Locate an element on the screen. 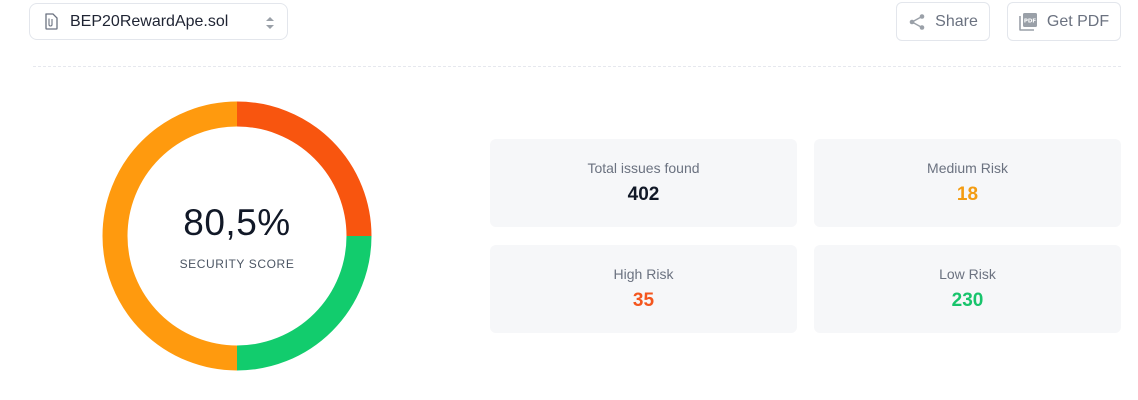 The height and width of the screenshot is (400, 1138). file-selector: BEP20RewardApe.sol is located at coordinates (158, 21).